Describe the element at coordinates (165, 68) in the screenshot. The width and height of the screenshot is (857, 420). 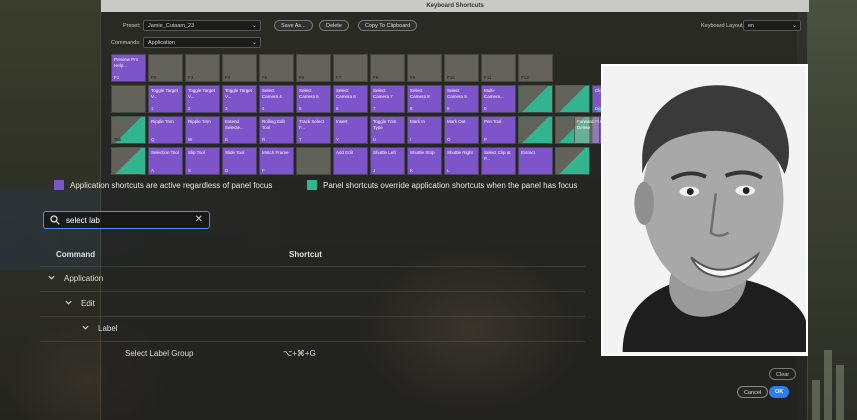
I see `keyboard-key: F2` at that location.